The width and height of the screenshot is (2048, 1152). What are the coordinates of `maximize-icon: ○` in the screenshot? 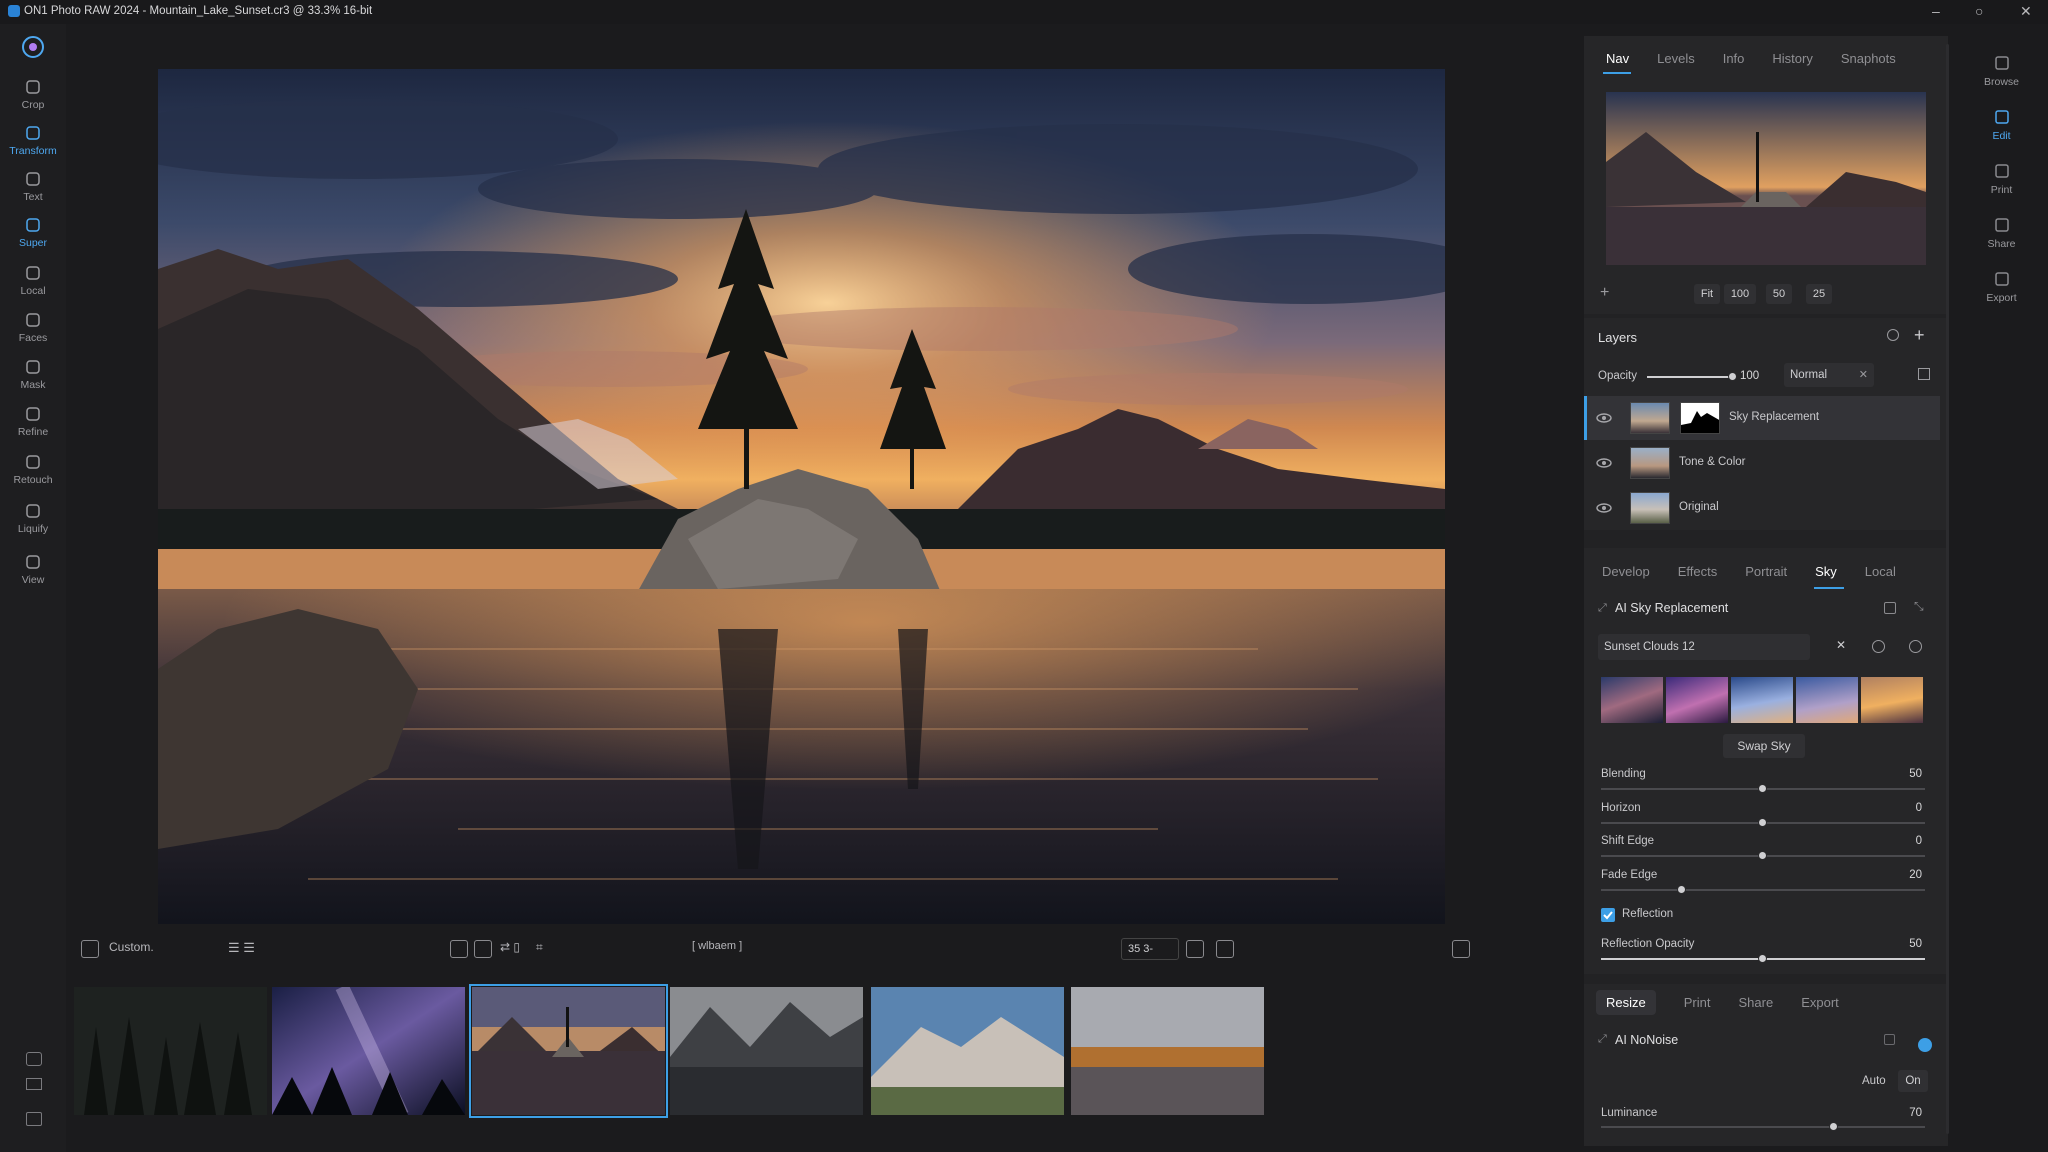 It's located at (1979, 11).